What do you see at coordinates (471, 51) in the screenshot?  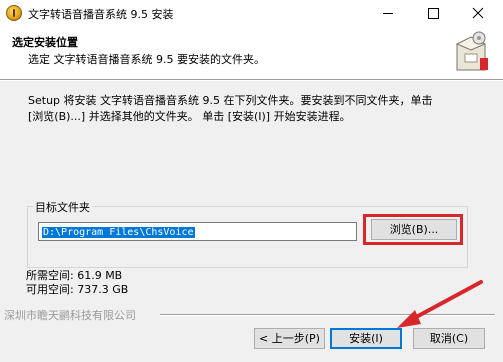 I see `install-box-icon` at bounding box center [471, 51].